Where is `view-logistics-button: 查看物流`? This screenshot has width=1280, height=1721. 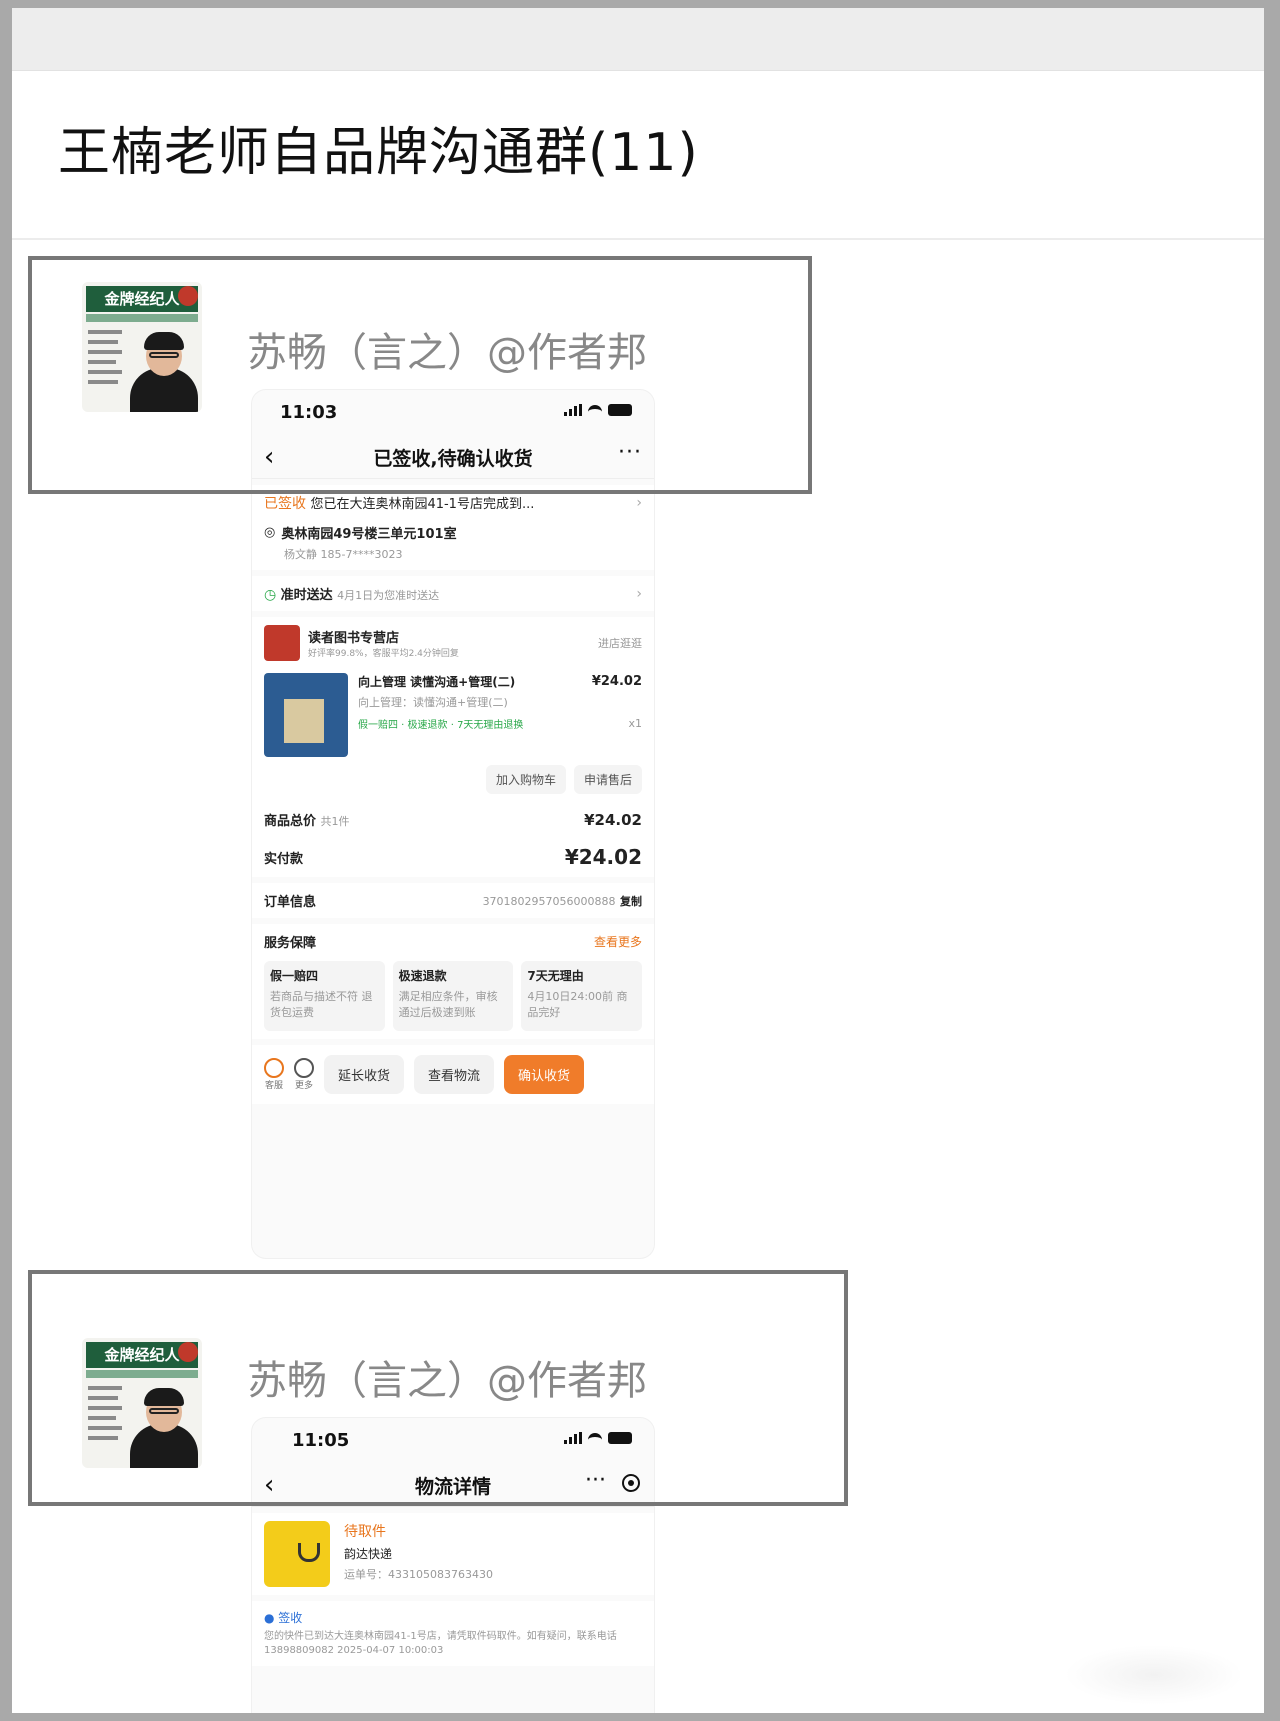
view-logistics-button: 查看物流 is located at coordinates (454, 1074).